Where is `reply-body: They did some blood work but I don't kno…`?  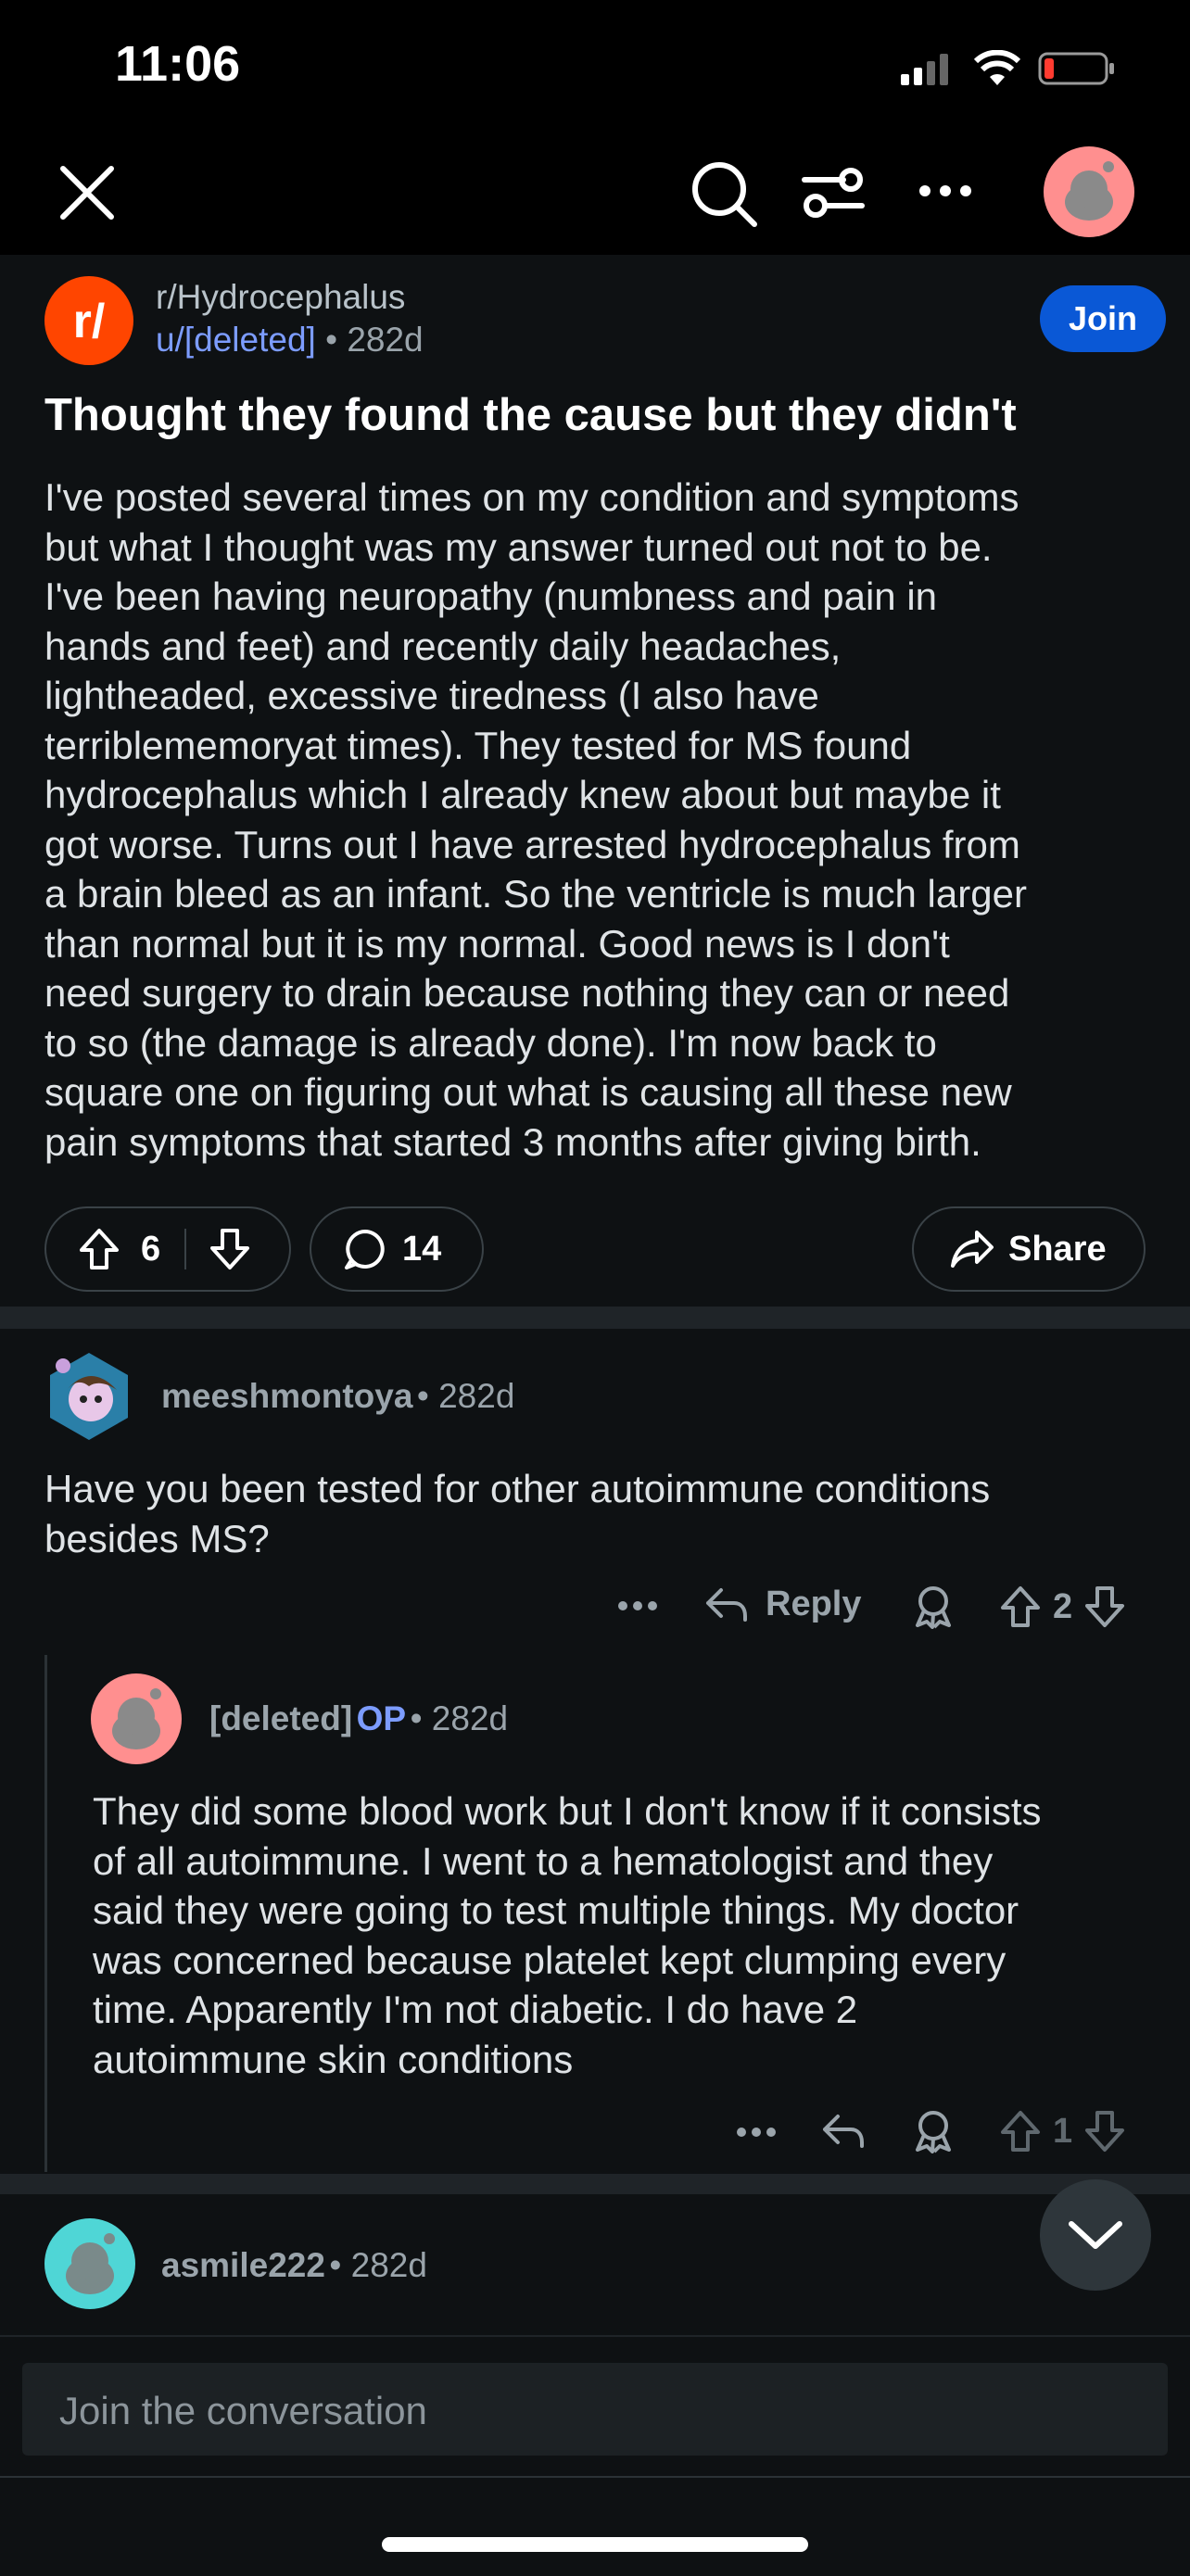 reply-body: They did some blood work but I don't kno… is located at coordinates (567, 1935).